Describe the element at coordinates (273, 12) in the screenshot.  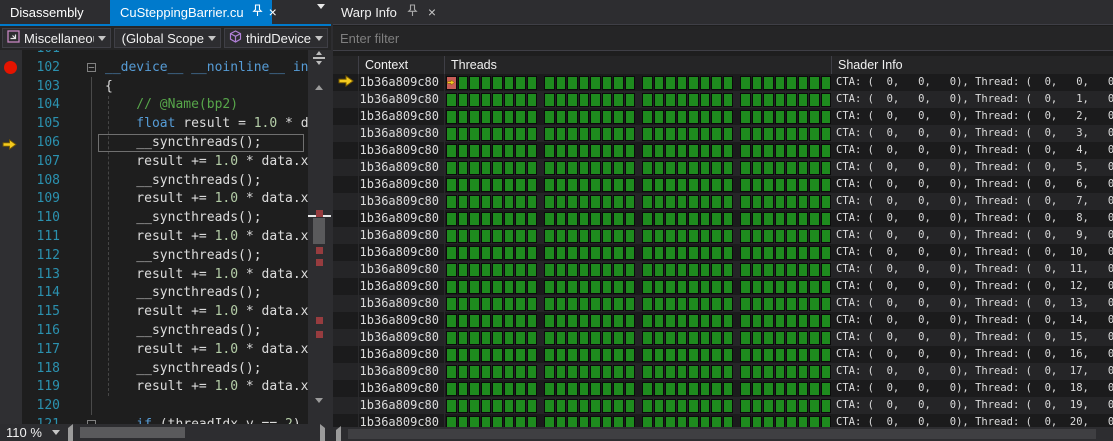
I see `close-icon: ×` at that location.